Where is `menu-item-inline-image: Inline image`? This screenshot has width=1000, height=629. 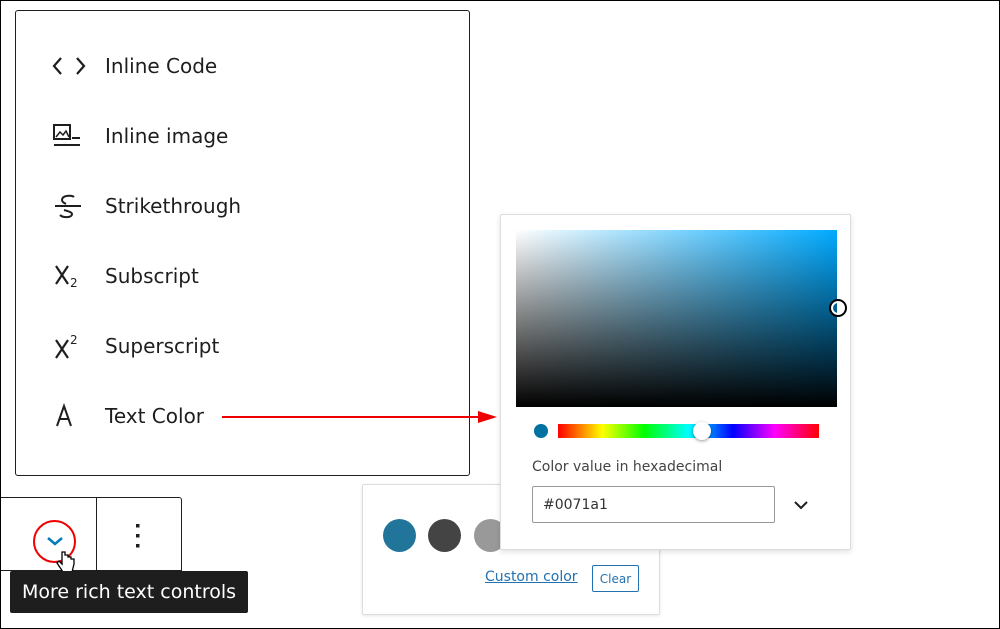 menu-item-inline-image: Inline image is located at coordinates (140, 136).